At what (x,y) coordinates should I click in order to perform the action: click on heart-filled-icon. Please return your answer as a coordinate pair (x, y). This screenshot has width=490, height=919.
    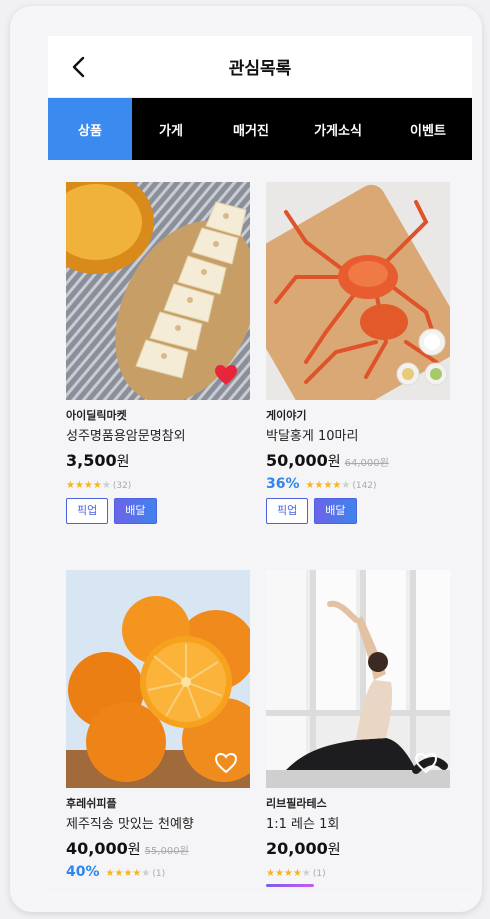
    Looking at the image, I should click on (226, 375).